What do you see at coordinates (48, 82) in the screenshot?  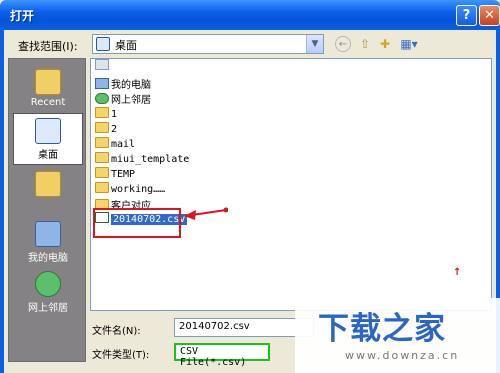 I see `recent-folder-icon` at bounding box center [48, 82].